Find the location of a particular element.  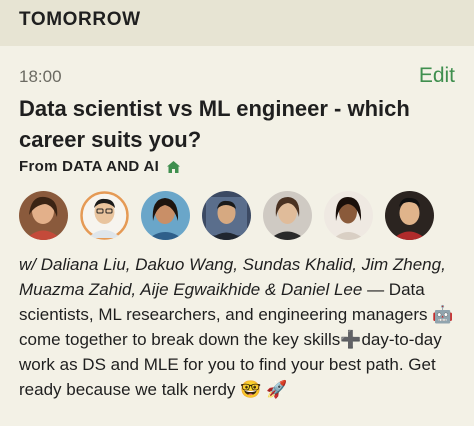

club-line: From DATA AND AI is located at coordinates (100, 166).